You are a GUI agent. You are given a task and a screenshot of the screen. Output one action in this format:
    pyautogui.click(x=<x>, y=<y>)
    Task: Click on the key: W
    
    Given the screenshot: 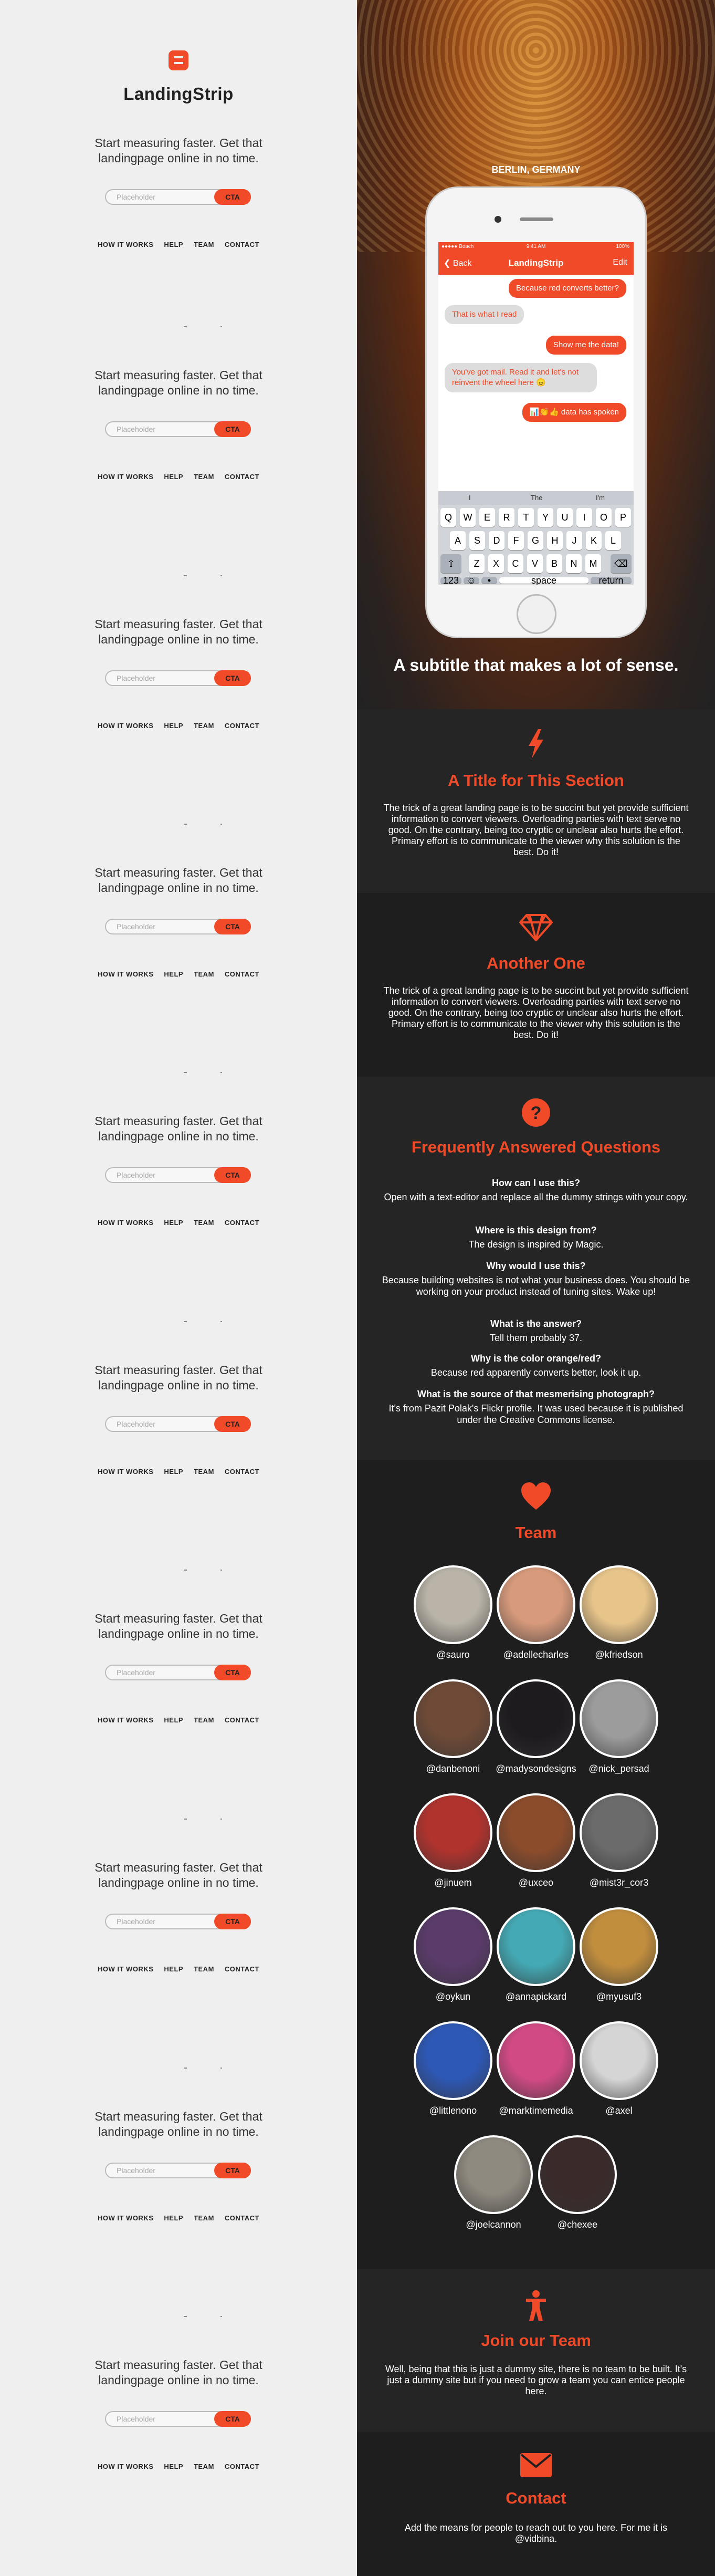 What is the action you would take?
    pyautogui.click(x=468, y=517)
    